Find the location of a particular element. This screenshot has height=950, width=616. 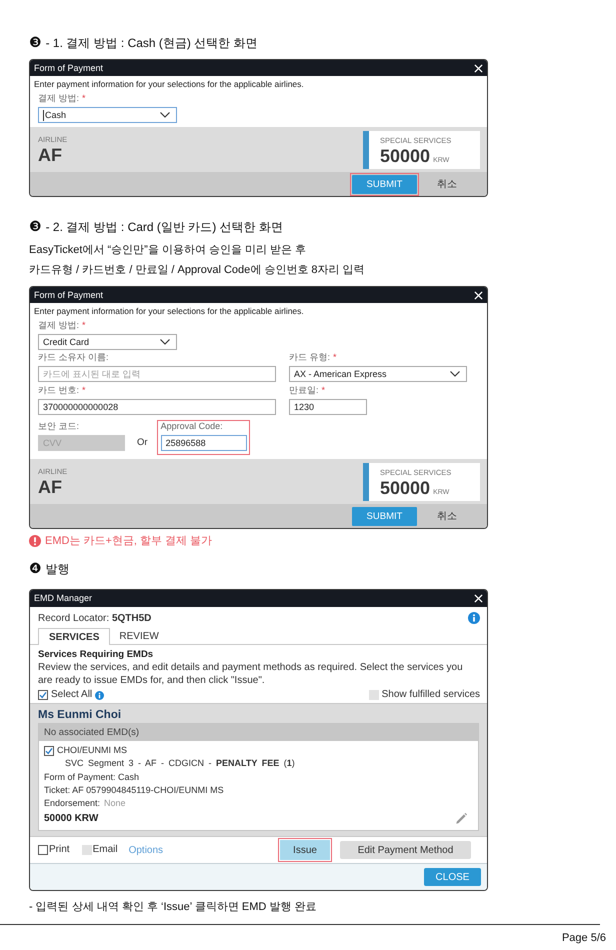

expiry-field: 1230 is located at coordinates (328, 407).